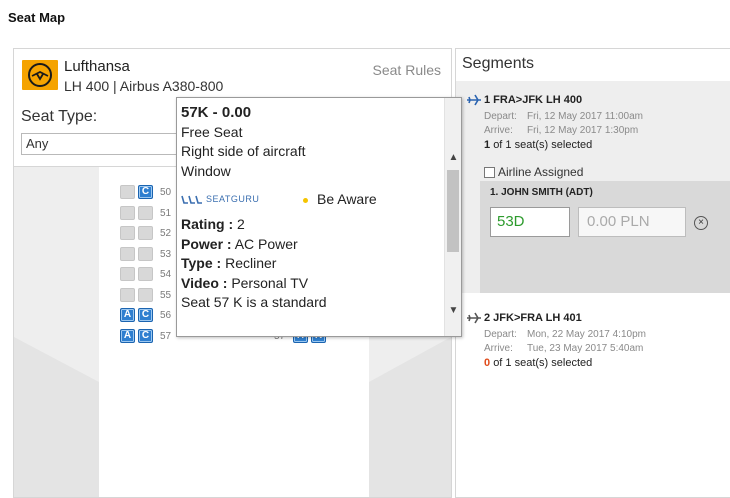  Describe the element at coordinates (533, 318) in the screenshot. I see `segment-heading: 2 JFK>FRA LH 401` at that location.